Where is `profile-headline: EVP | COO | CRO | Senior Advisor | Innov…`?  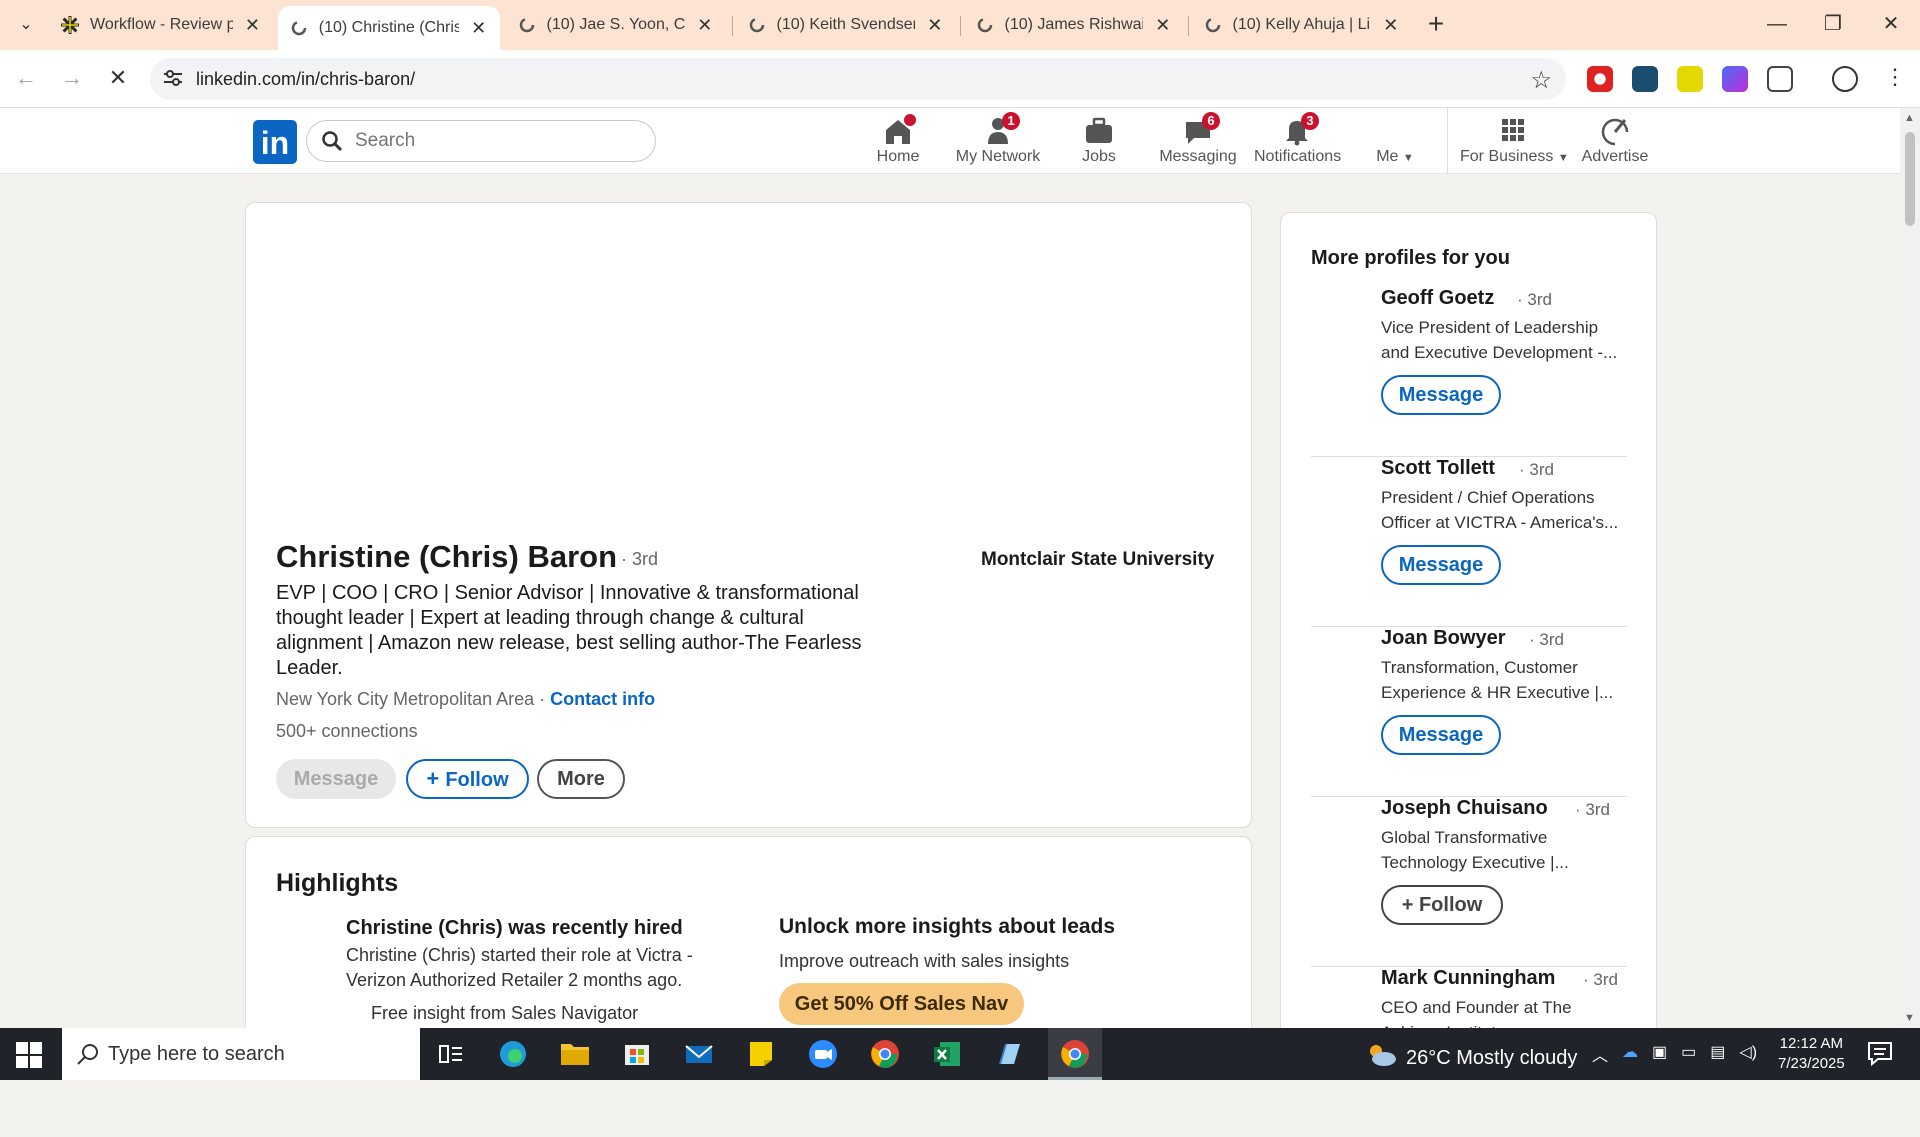 profile-headline: EVP | COO | CRO | Senior Advisor | Innov… is located at coordinates (569, 630).